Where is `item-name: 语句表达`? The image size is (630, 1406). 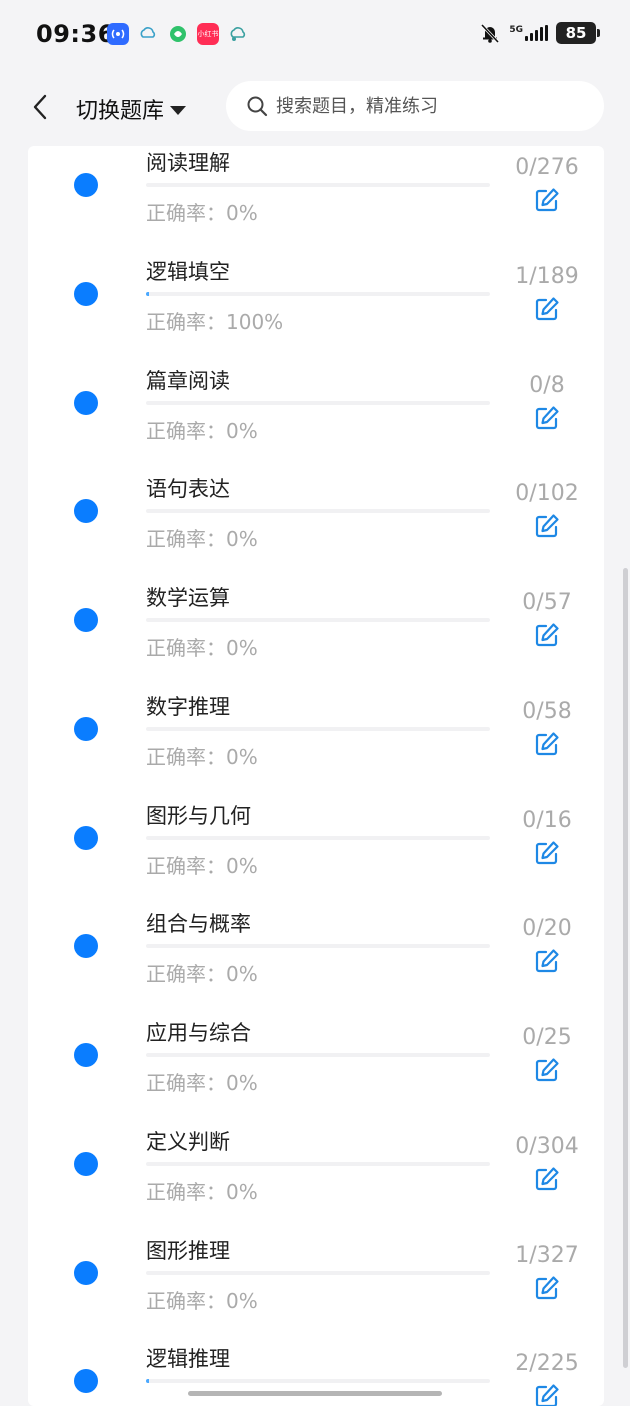 item-name: 语句表达 is located at coordinates (188, 489).